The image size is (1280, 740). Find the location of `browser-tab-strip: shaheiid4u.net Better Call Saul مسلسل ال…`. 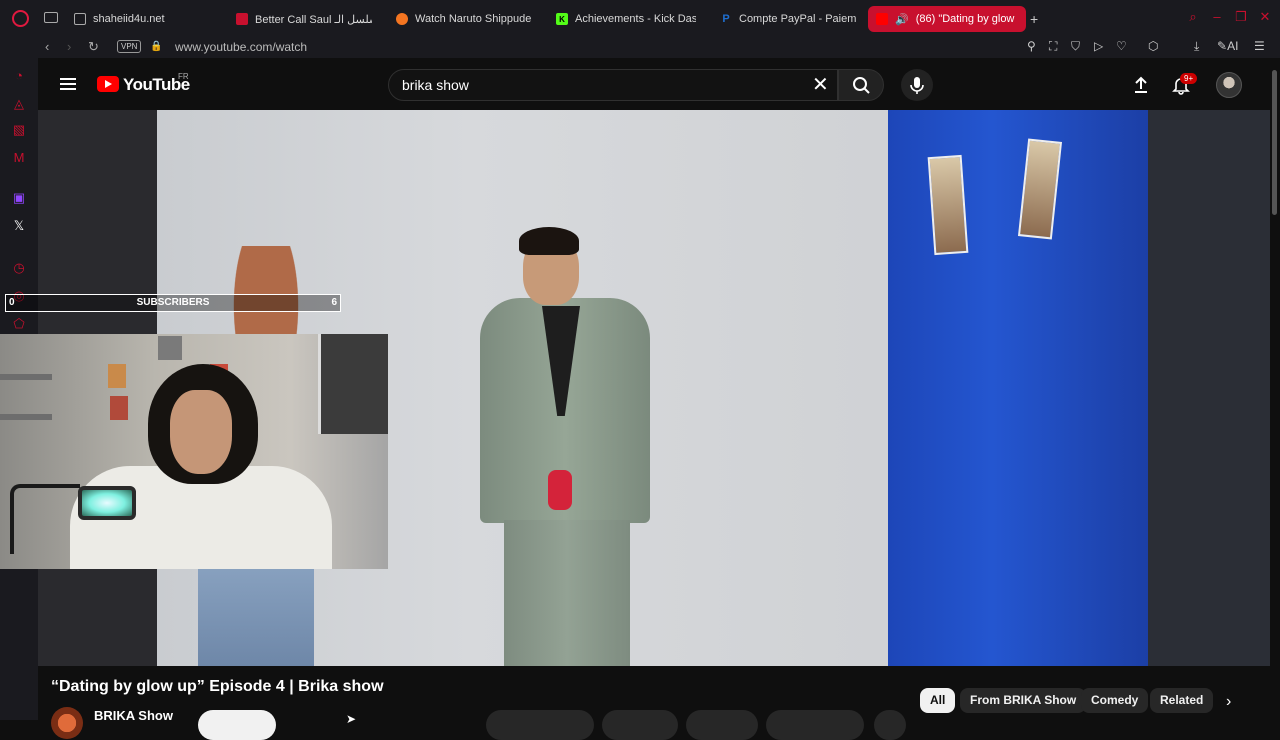

browser-tab-strip: shaheiid4u.net Better Call Saul مسلسل ال… is located at coordinates (640, 18).